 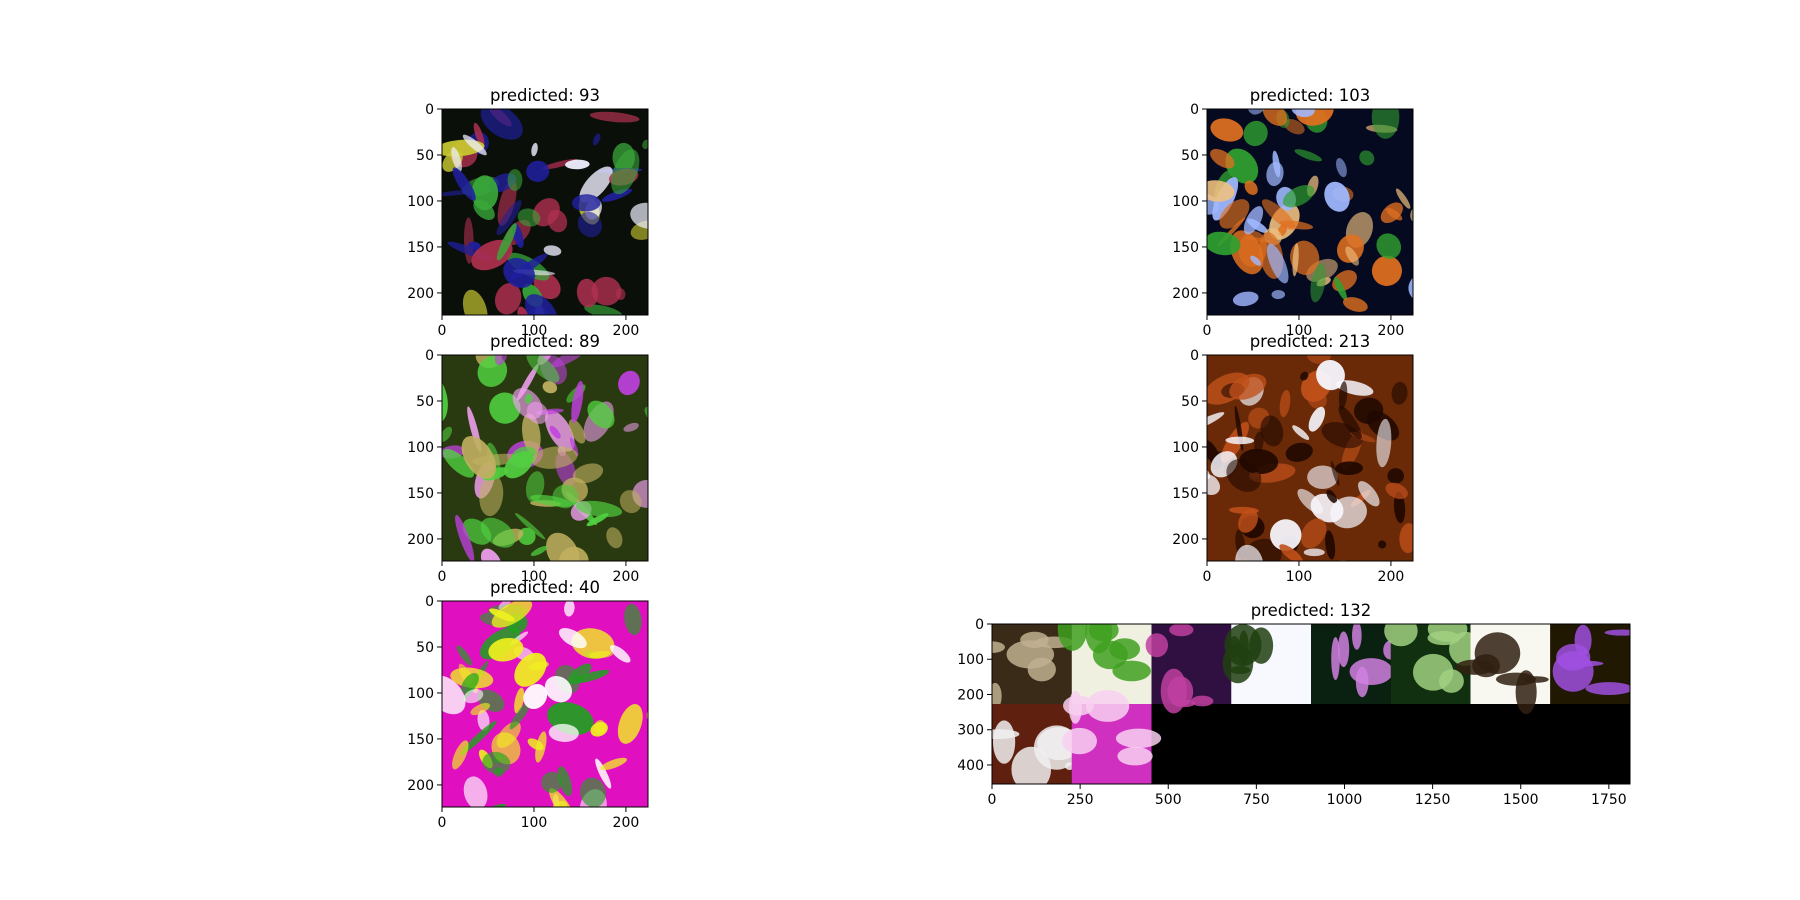 I want to click on subplot-title: predicted: 103, so click(x=1310, y=95).